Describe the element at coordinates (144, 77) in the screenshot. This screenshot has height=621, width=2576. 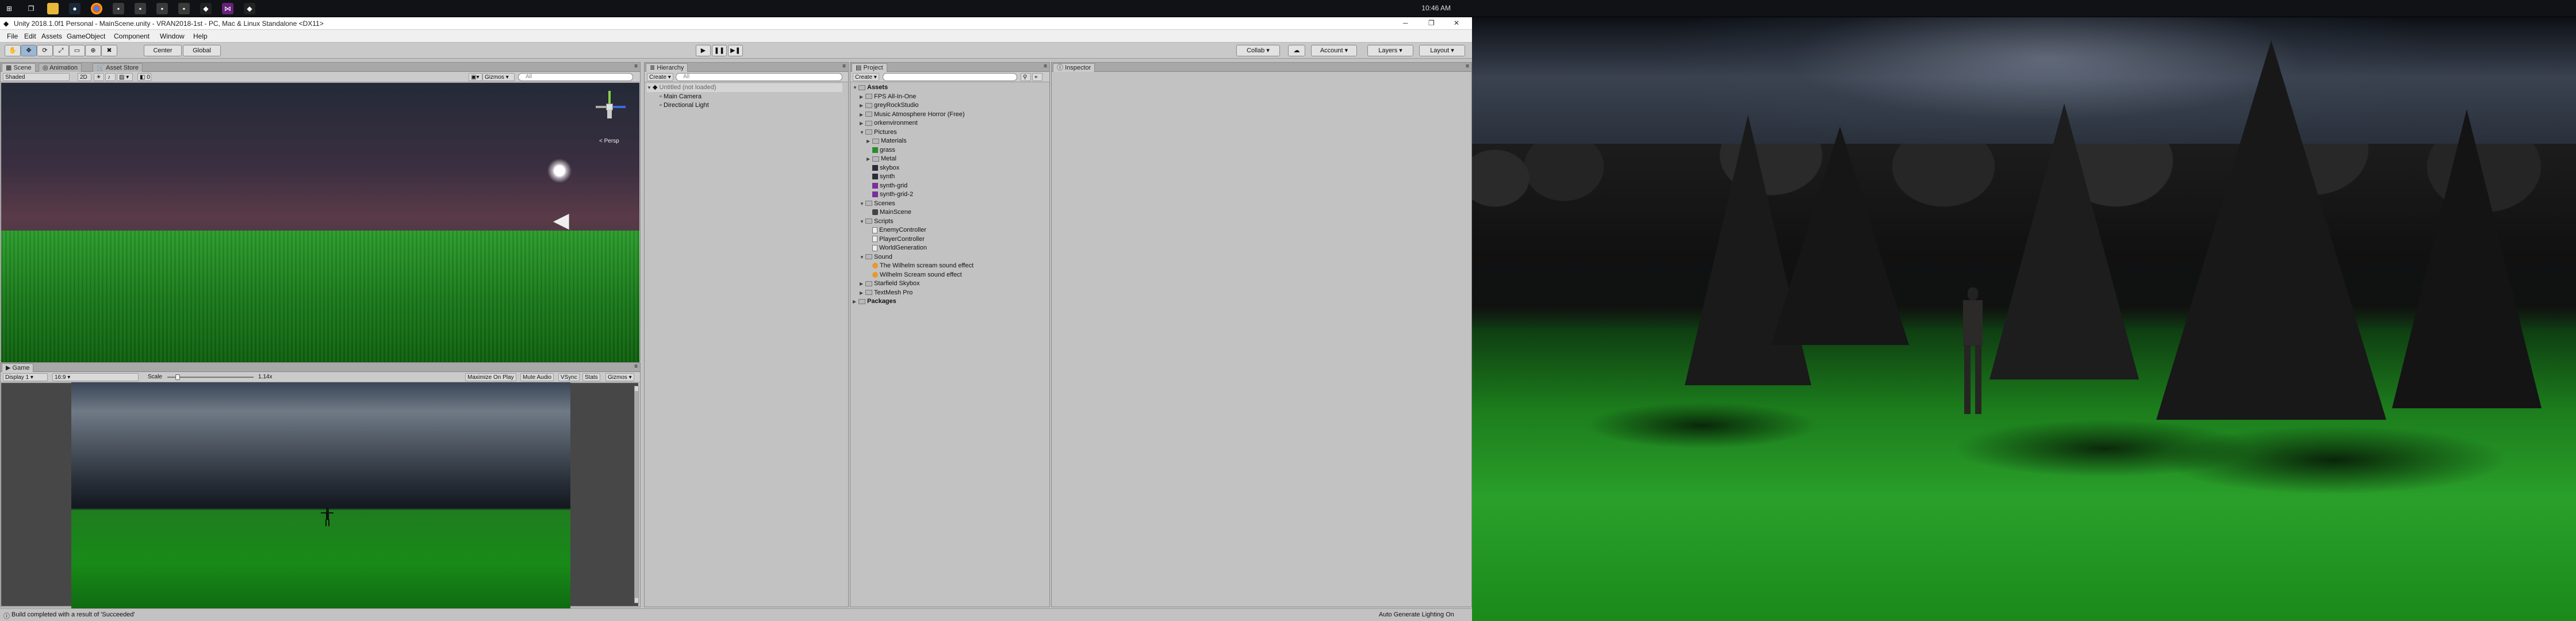
I see `scene-camera-icon: ◧ 0` at that location.